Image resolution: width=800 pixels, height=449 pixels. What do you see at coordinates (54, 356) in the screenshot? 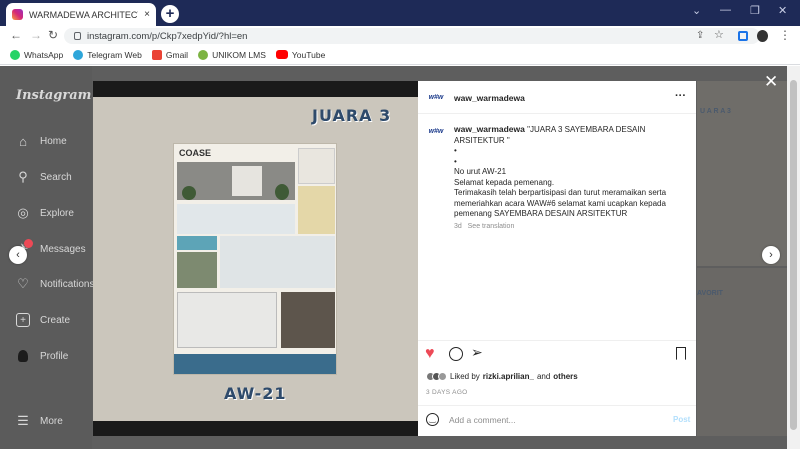
I see `sidebar-item-label: Profile` at bounding box center [54, 356].